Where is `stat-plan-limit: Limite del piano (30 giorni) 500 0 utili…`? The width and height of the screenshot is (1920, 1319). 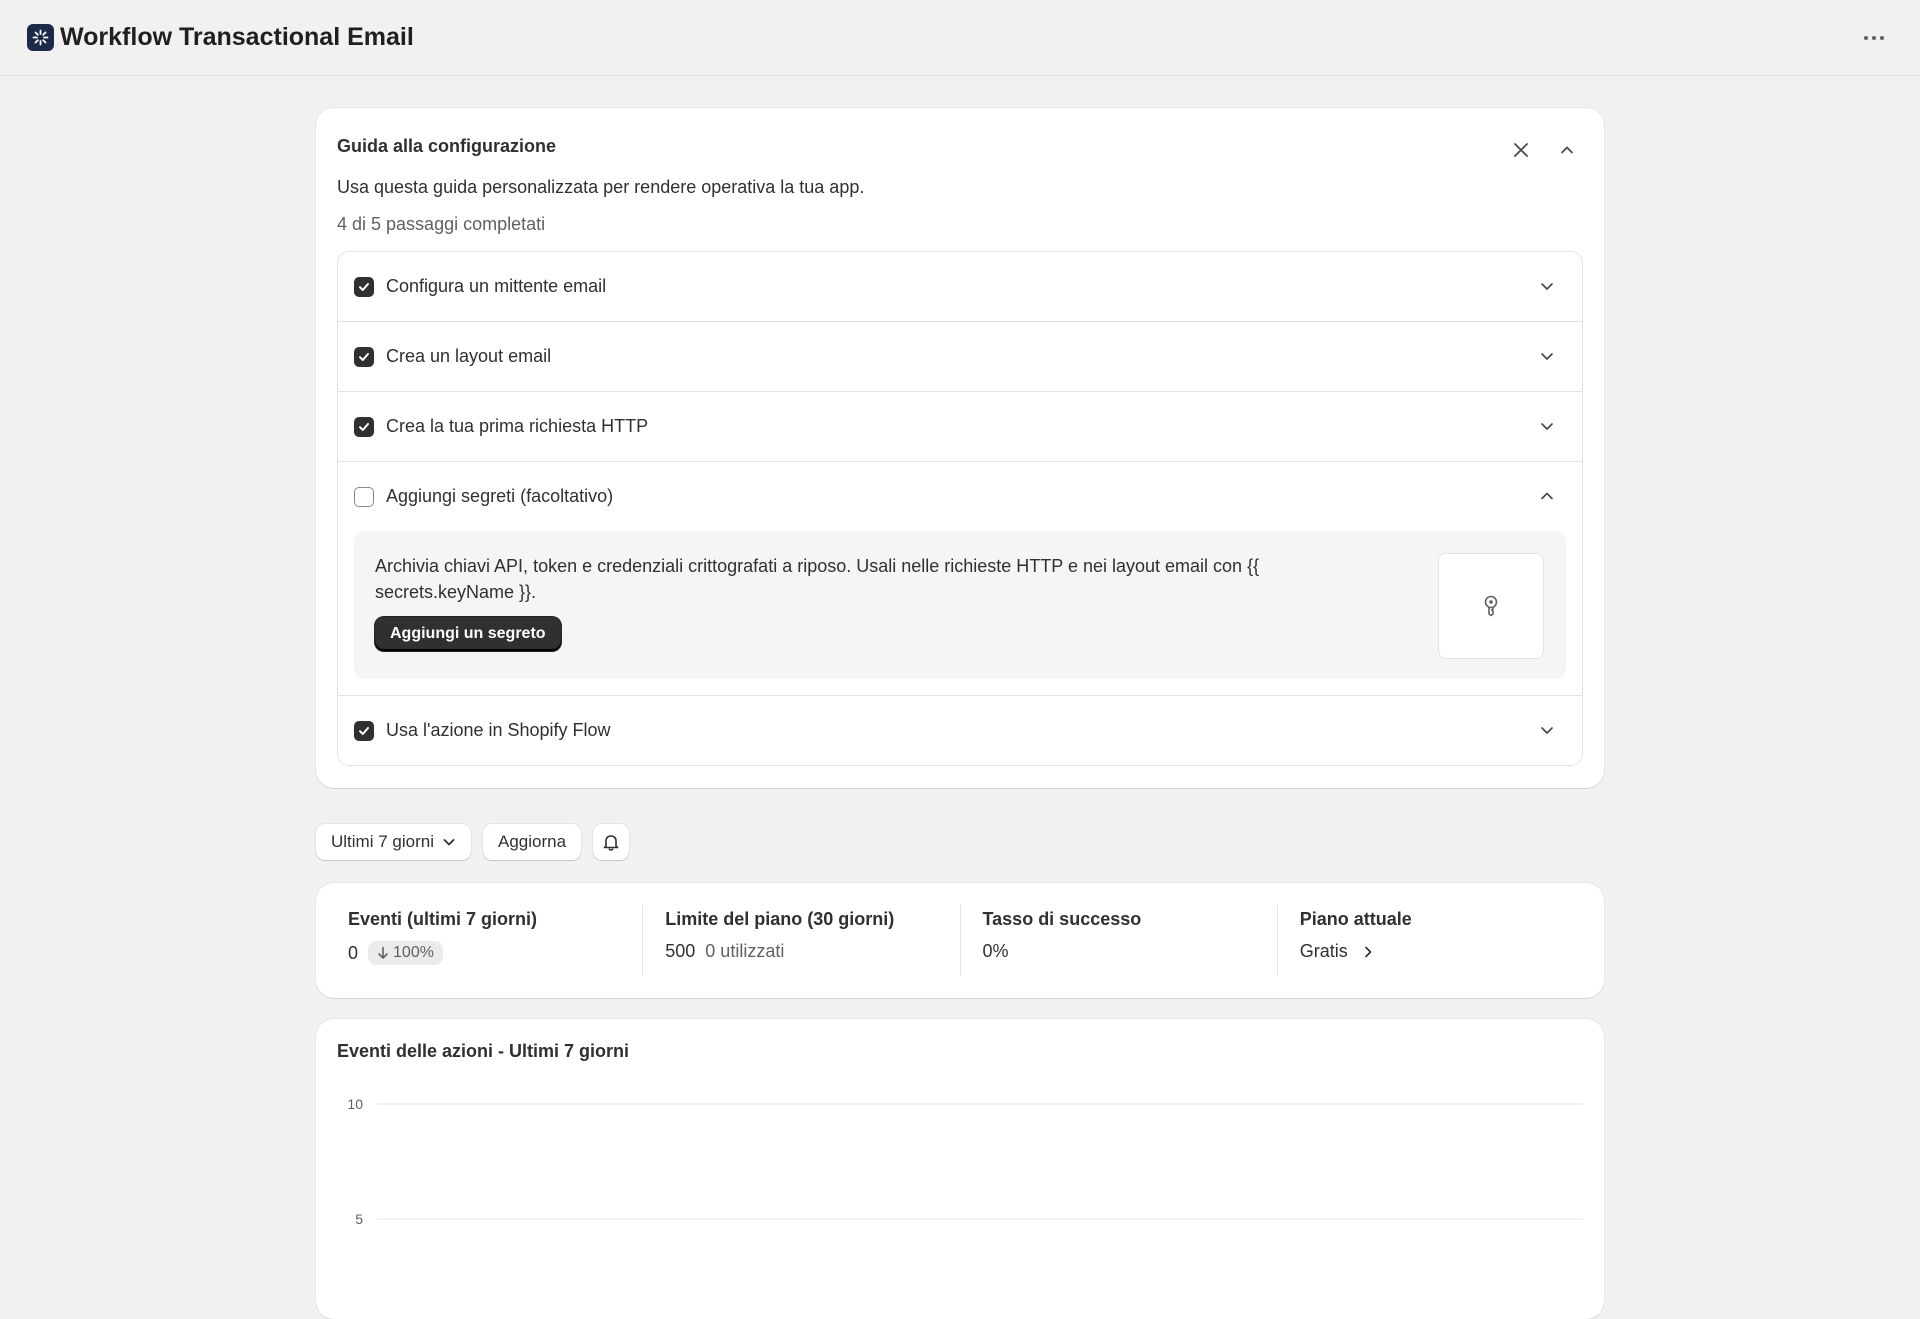 stat-plan-limit: Limite del piano (30 giorni) 500 0 utili… is located at coordinates (800, 940).